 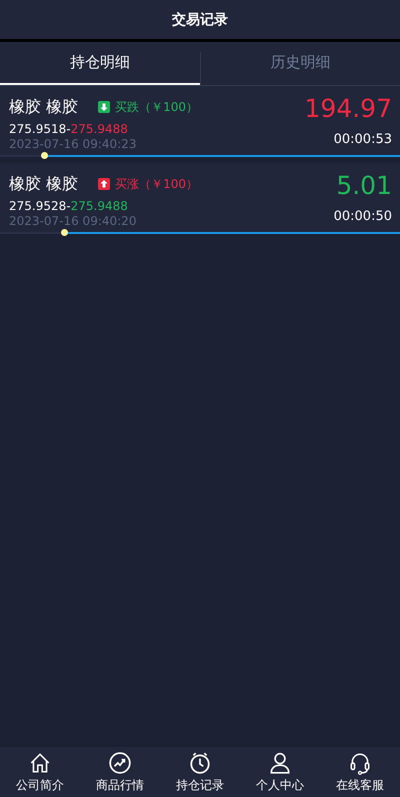 What do you see at coordinates (280, 762) in the screenshot?
I see `person-icon` at bounding box center [280, 762].